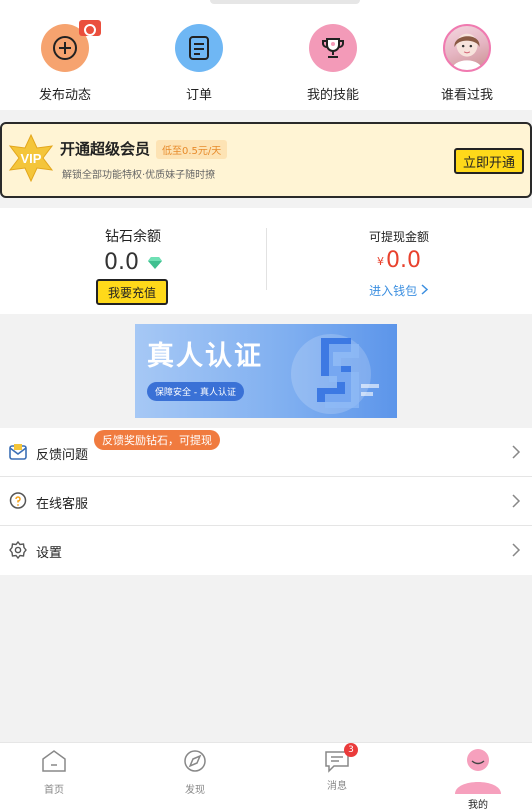 This screenshot has height=812, width=532. I want to click on tab-label: 消息, so click(337, 786).